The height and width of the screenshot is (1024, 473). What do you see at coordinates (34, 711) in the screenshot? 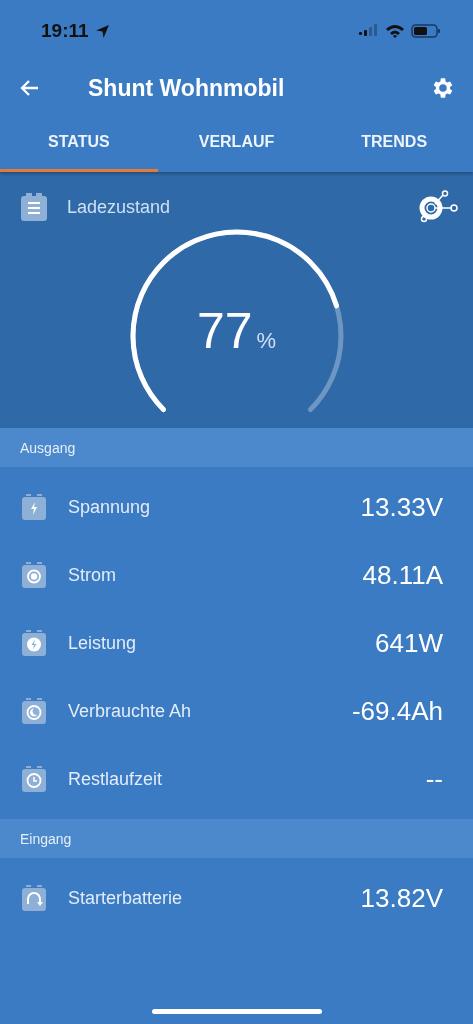
I see `moon-icon` at bounding box center [34, 711].